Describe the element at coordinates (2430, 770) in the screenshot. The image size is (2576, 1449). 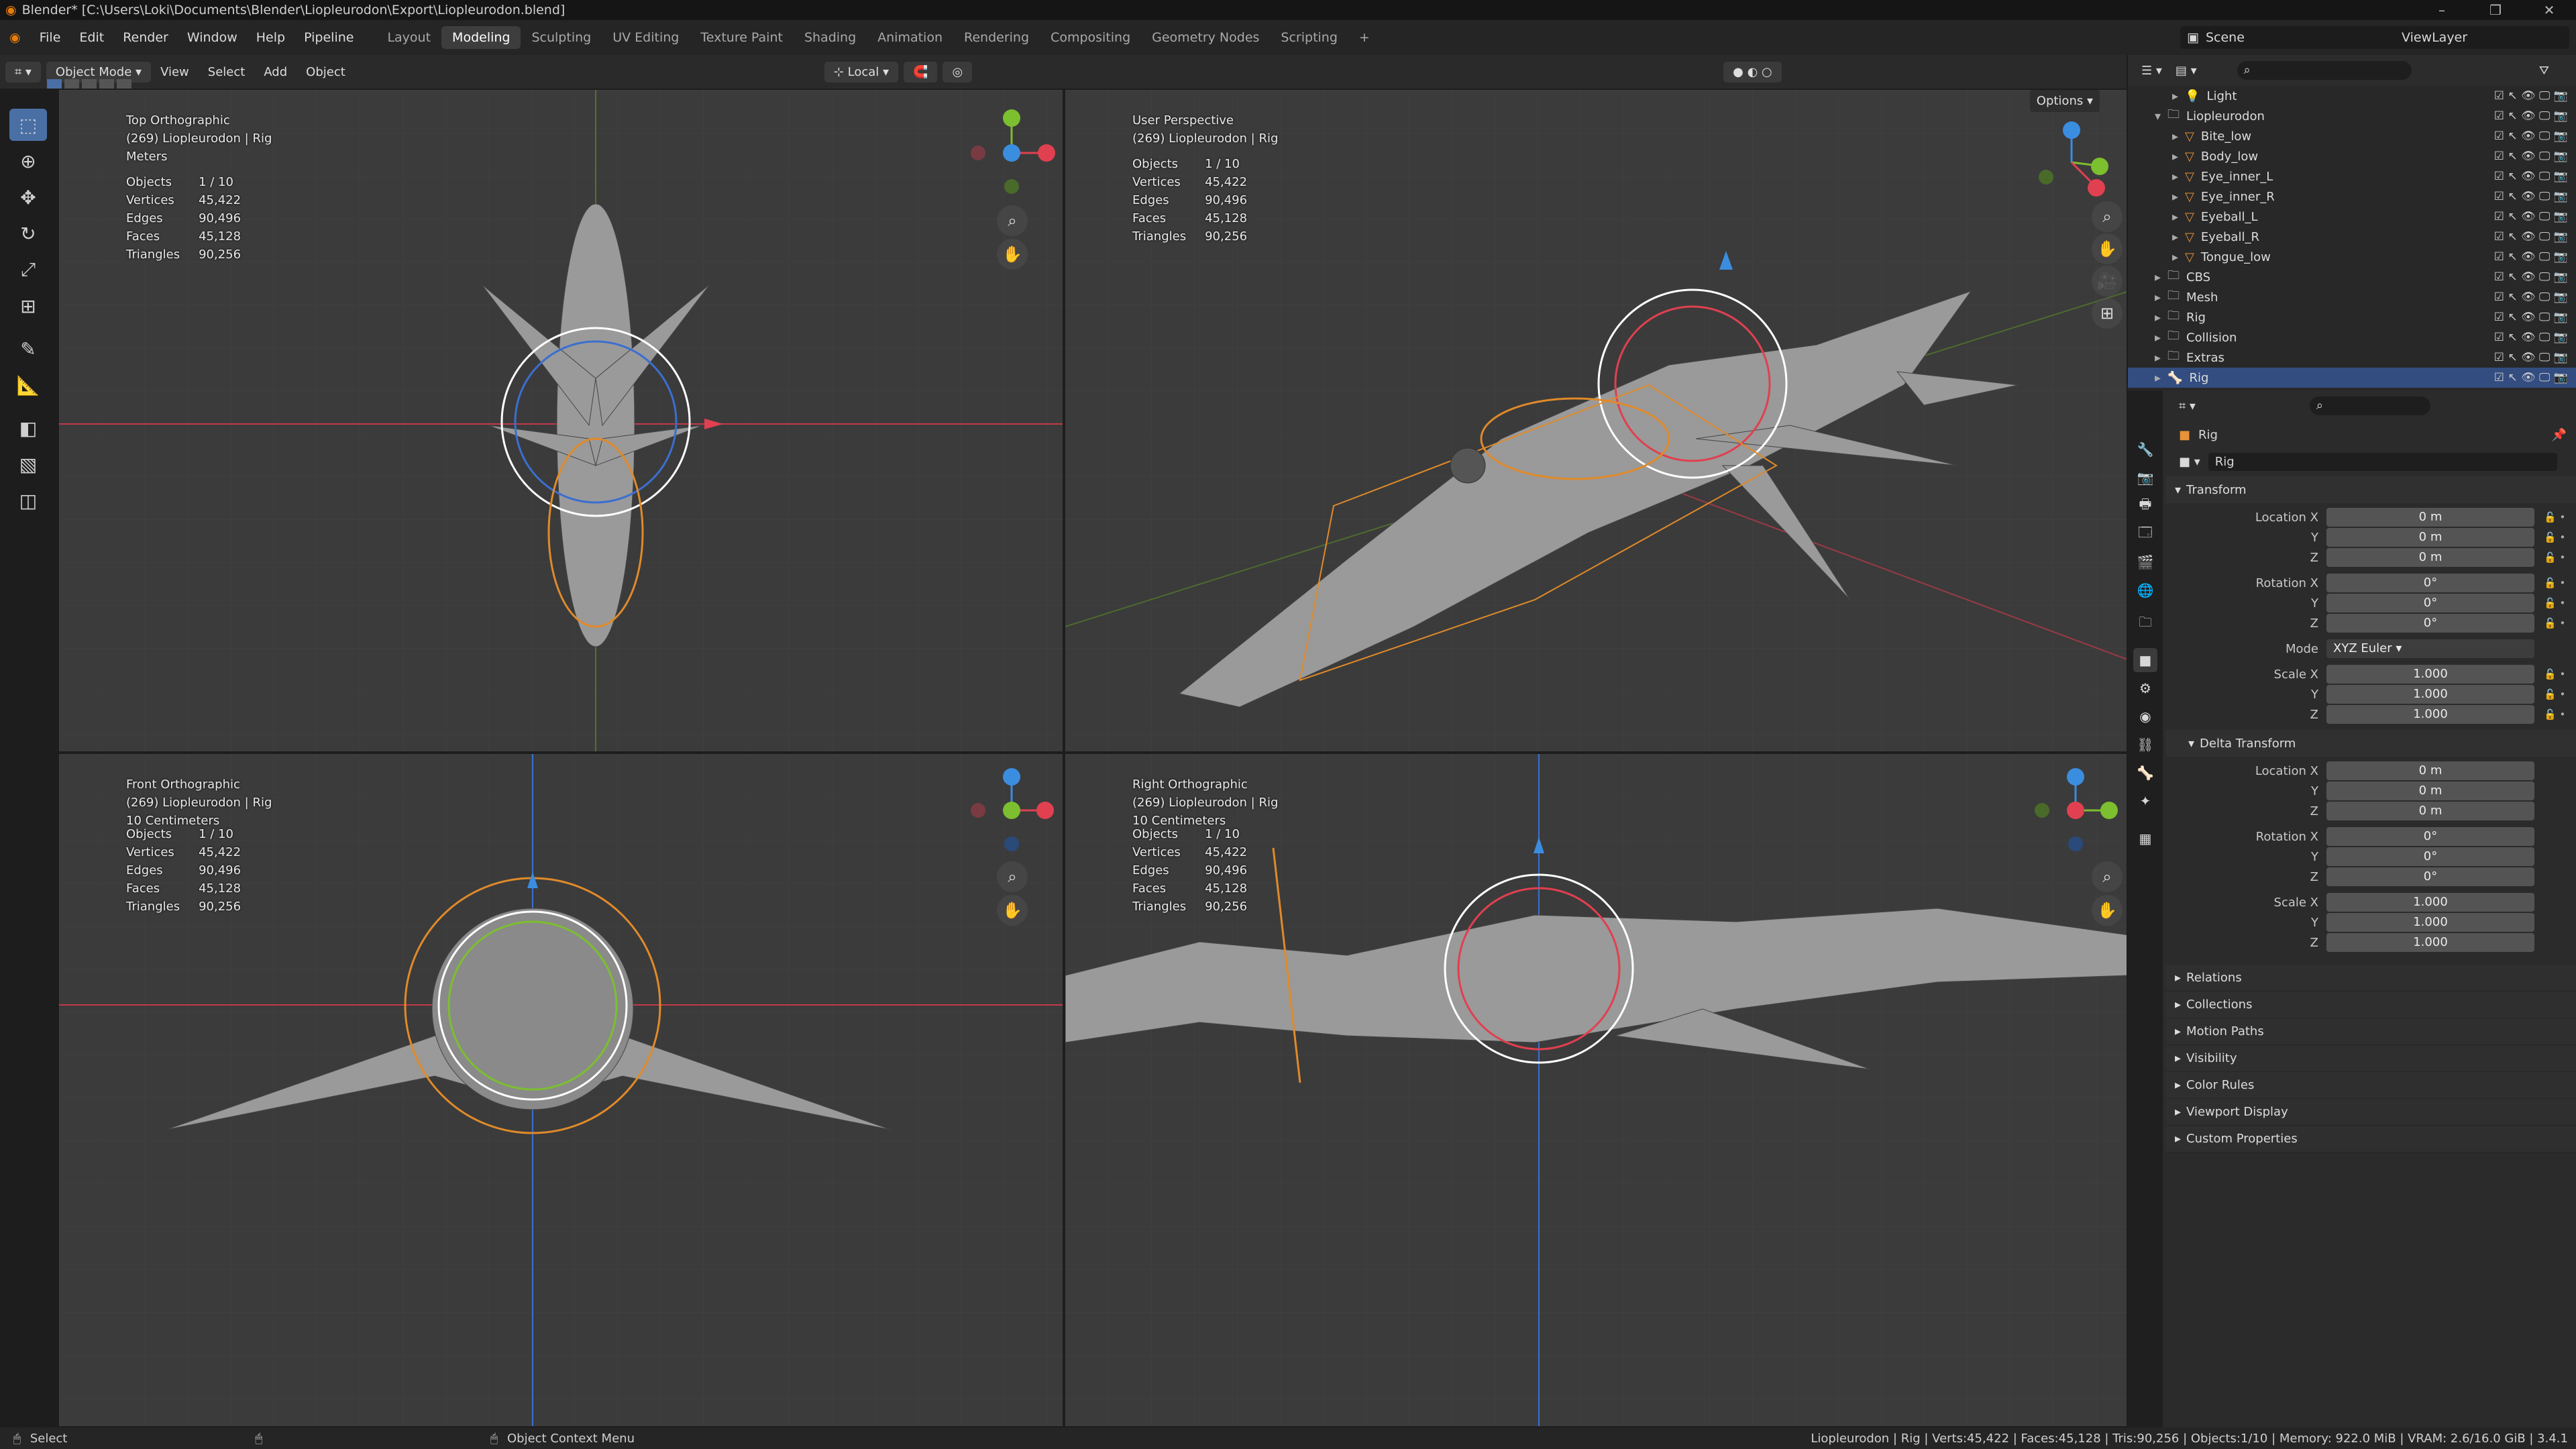
I see `delta-location-x-field: 0 m` at that location.